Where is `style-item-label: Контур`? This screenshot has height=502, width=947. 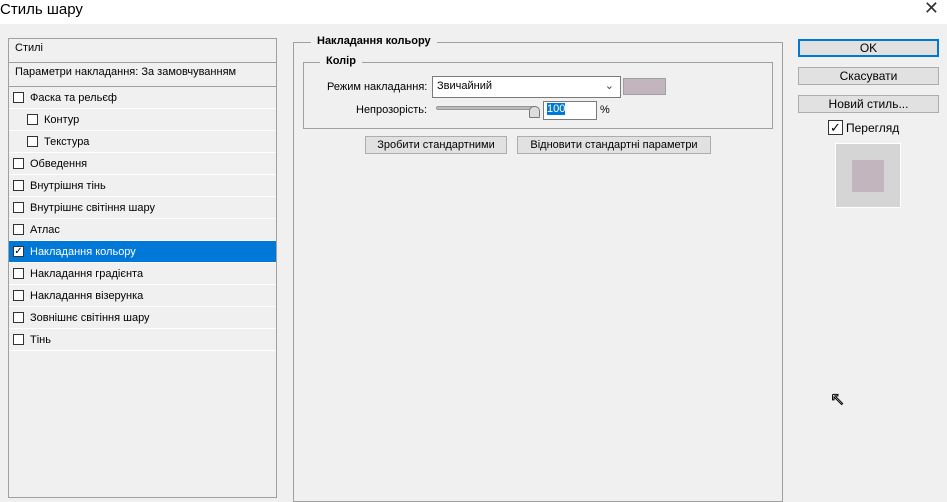
style-item-label: Контур is located at coordinates (62, 119).